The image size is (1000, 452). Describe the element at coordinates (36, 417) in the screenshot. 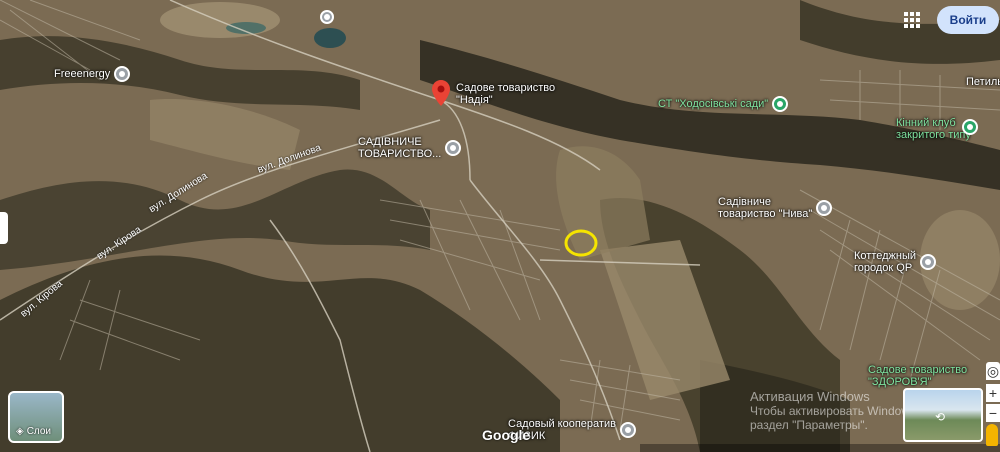

I see `layers-button: ◈ Слои` at that location.